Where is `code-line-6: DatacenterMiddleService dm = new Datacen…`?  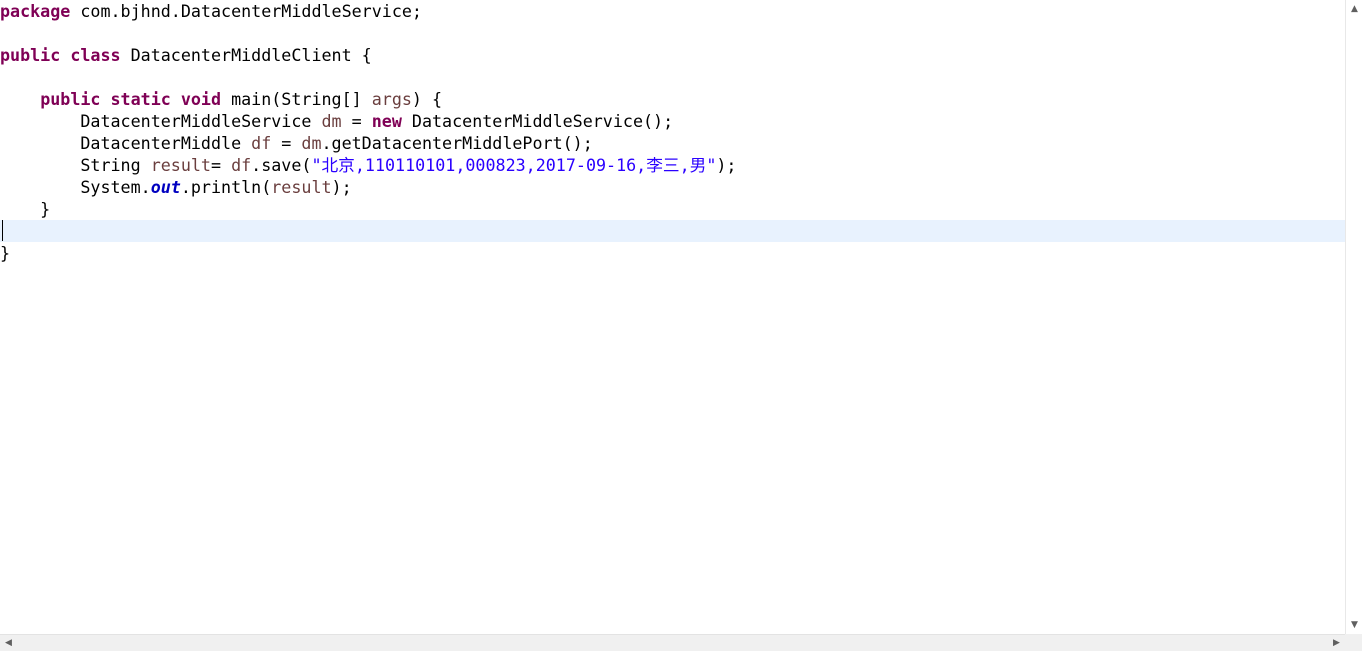 code-line-6: DatacenterMiddleService dm = new Datacen… is located at coordinates (672, 121).